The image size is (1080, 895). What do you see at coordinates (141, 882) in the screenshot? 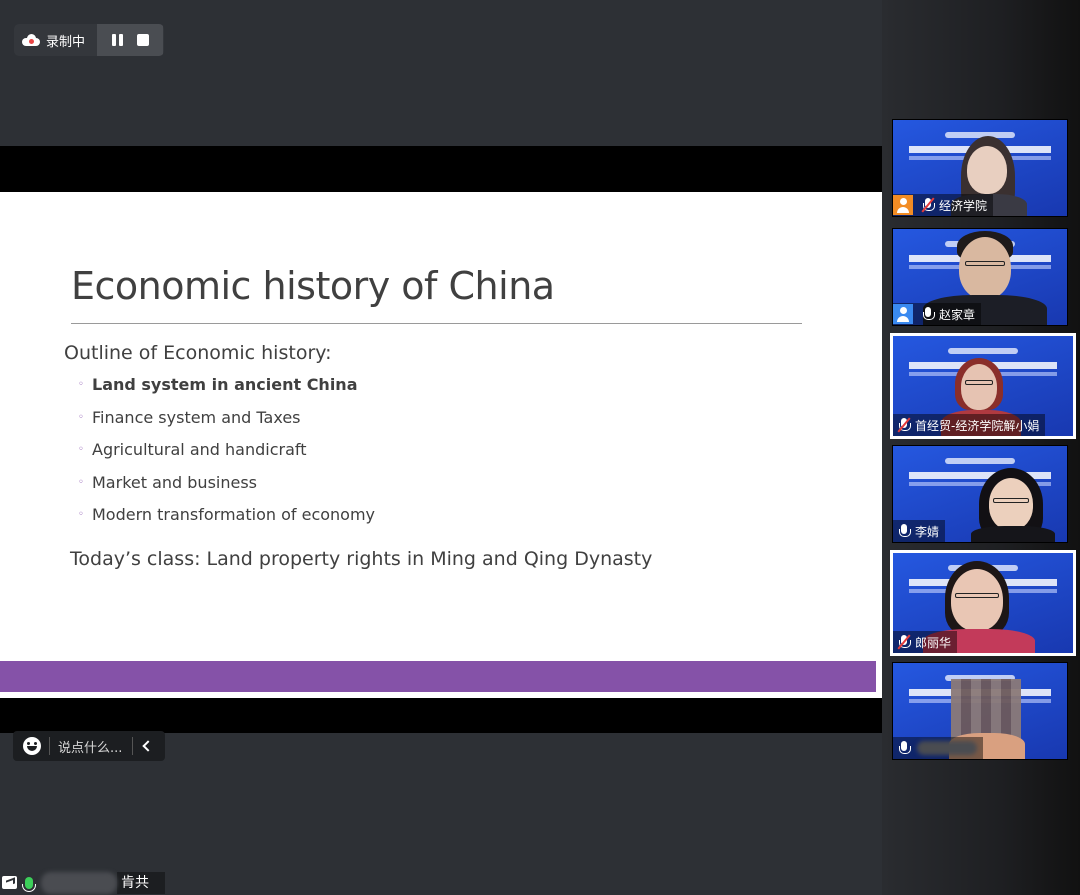
I see `sharing-status-text: 肯共享` at bounding box center [141, 882].